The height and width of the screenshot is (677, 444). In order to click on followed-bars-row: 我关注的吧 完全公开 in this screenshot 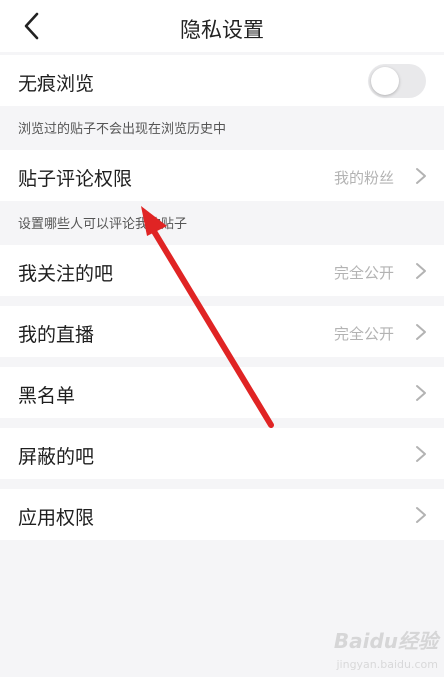, I will do `click(222, 270)`.